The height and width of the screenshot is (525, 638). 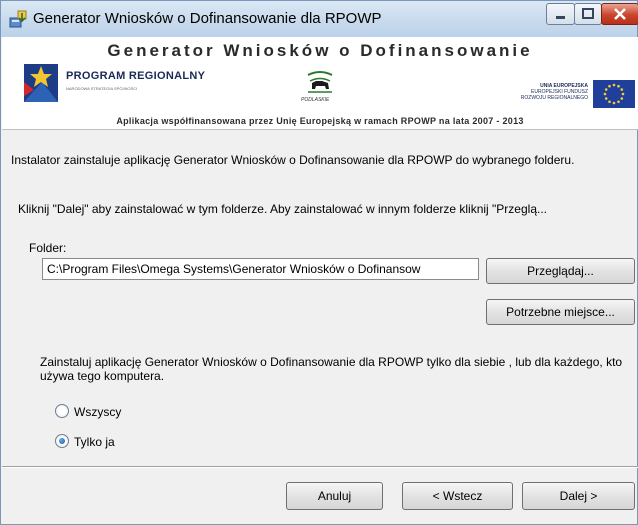 I want to click on program-regionalny-logo, so click(x=41, y=83).